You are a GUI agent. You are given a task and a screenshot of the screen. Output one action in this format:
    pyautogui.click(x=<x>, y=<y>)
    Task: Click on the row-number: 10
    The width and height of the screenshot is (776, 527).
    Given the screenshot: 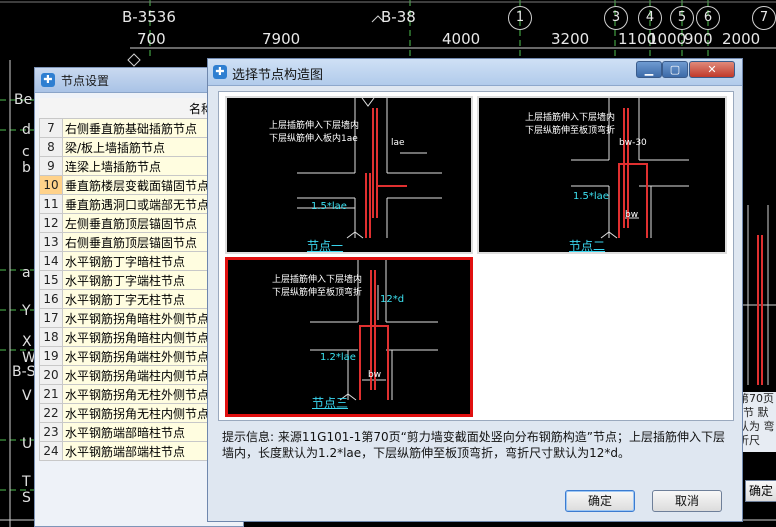 What is the action you would take?
    pyautogui.click(x=51, y=185)
    